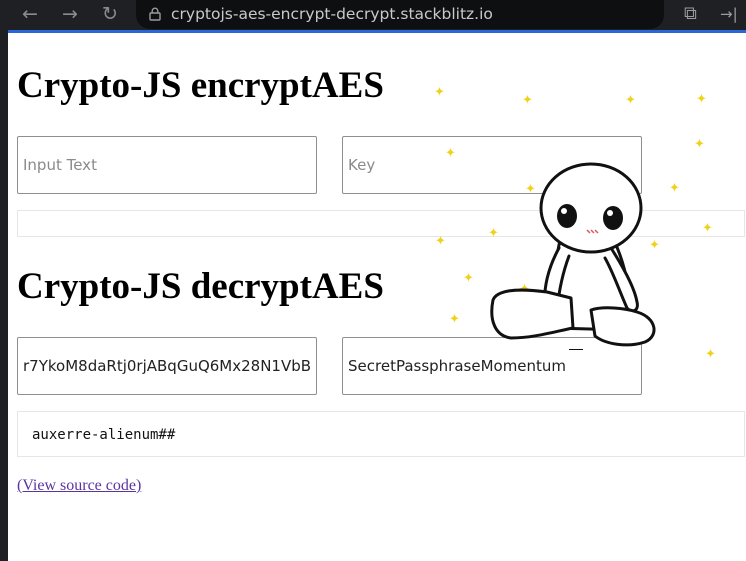 Image resolution: width=746 pixels, height=561 pixels. What do you see at coordinates (155, 14) in the screenshot?
I see `lock-icon` at bounding box center [155, 14].